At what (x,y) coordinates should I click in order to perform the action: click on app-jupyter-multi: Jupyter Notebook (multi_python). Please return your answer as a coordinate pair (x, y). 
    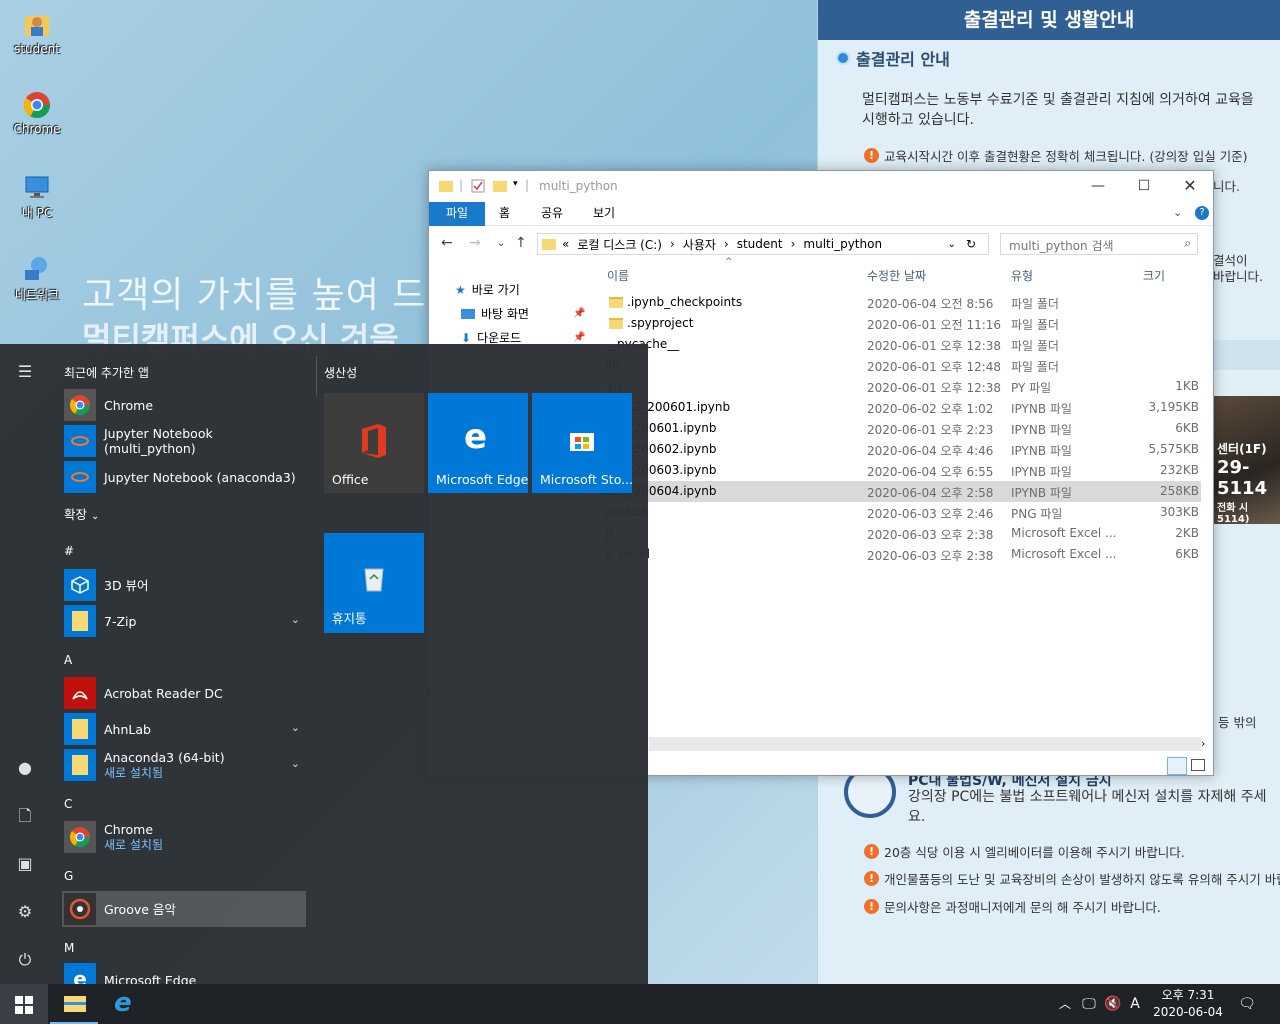
    Looking at the image, I should click on (184, 441).